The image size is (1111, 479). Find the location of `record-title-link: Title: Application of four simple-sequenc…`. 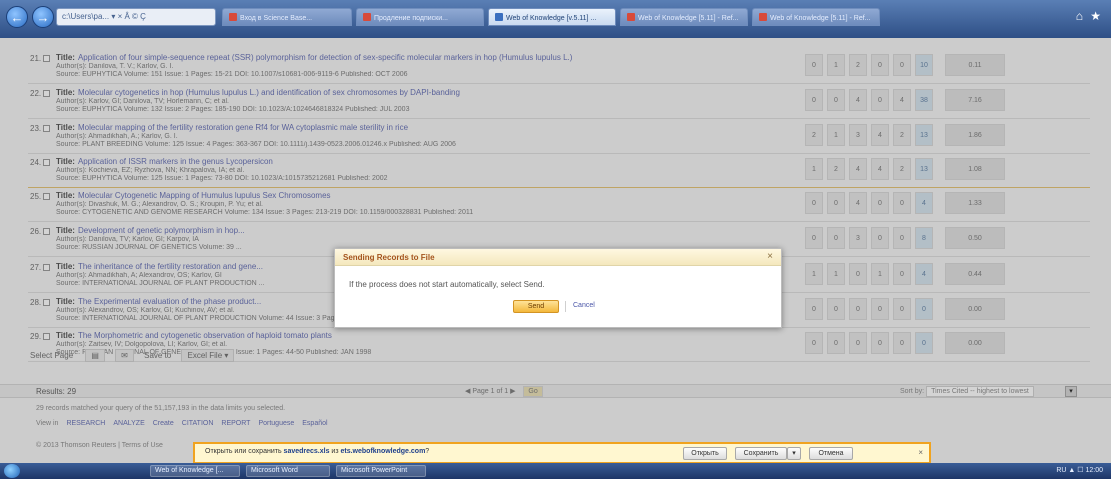

record-title-link: Title: Application of four simple-sequenc… is located at coordinates (426, 57).